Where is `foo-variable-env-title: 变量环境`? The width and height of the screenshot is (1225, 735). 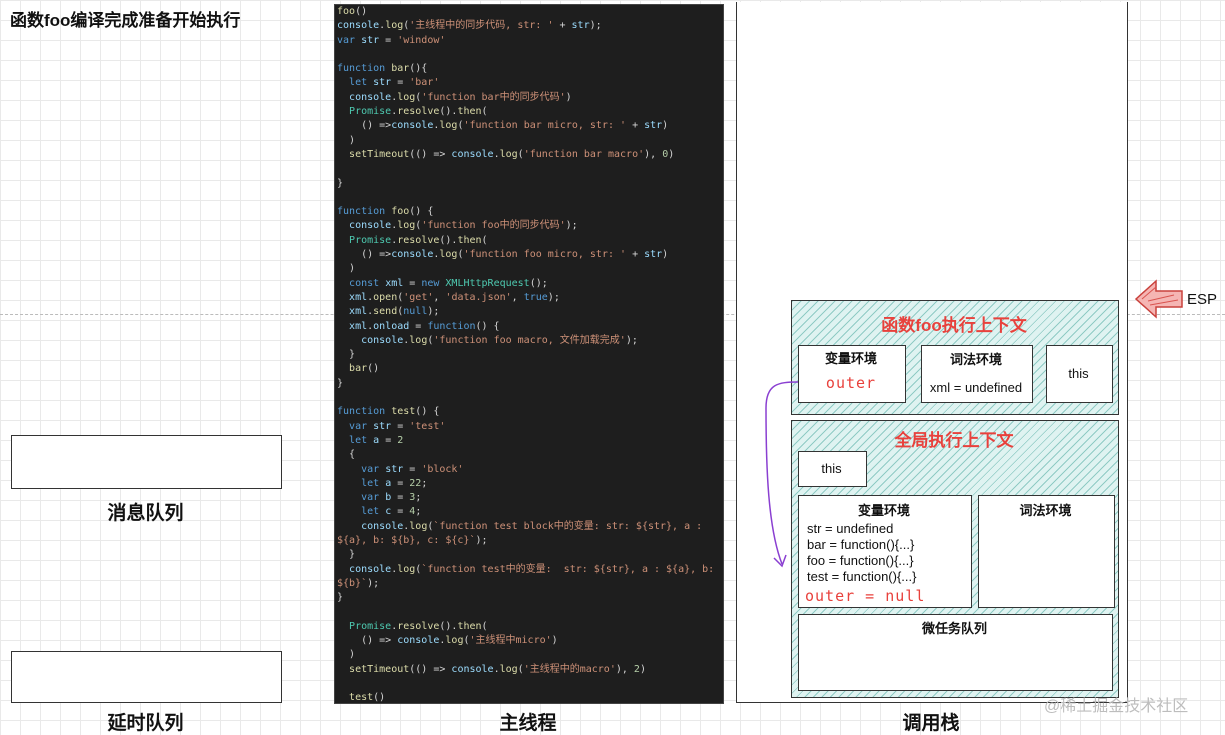
foo-variable-env-title: 变量环境 is located at coordinates (850, 358).